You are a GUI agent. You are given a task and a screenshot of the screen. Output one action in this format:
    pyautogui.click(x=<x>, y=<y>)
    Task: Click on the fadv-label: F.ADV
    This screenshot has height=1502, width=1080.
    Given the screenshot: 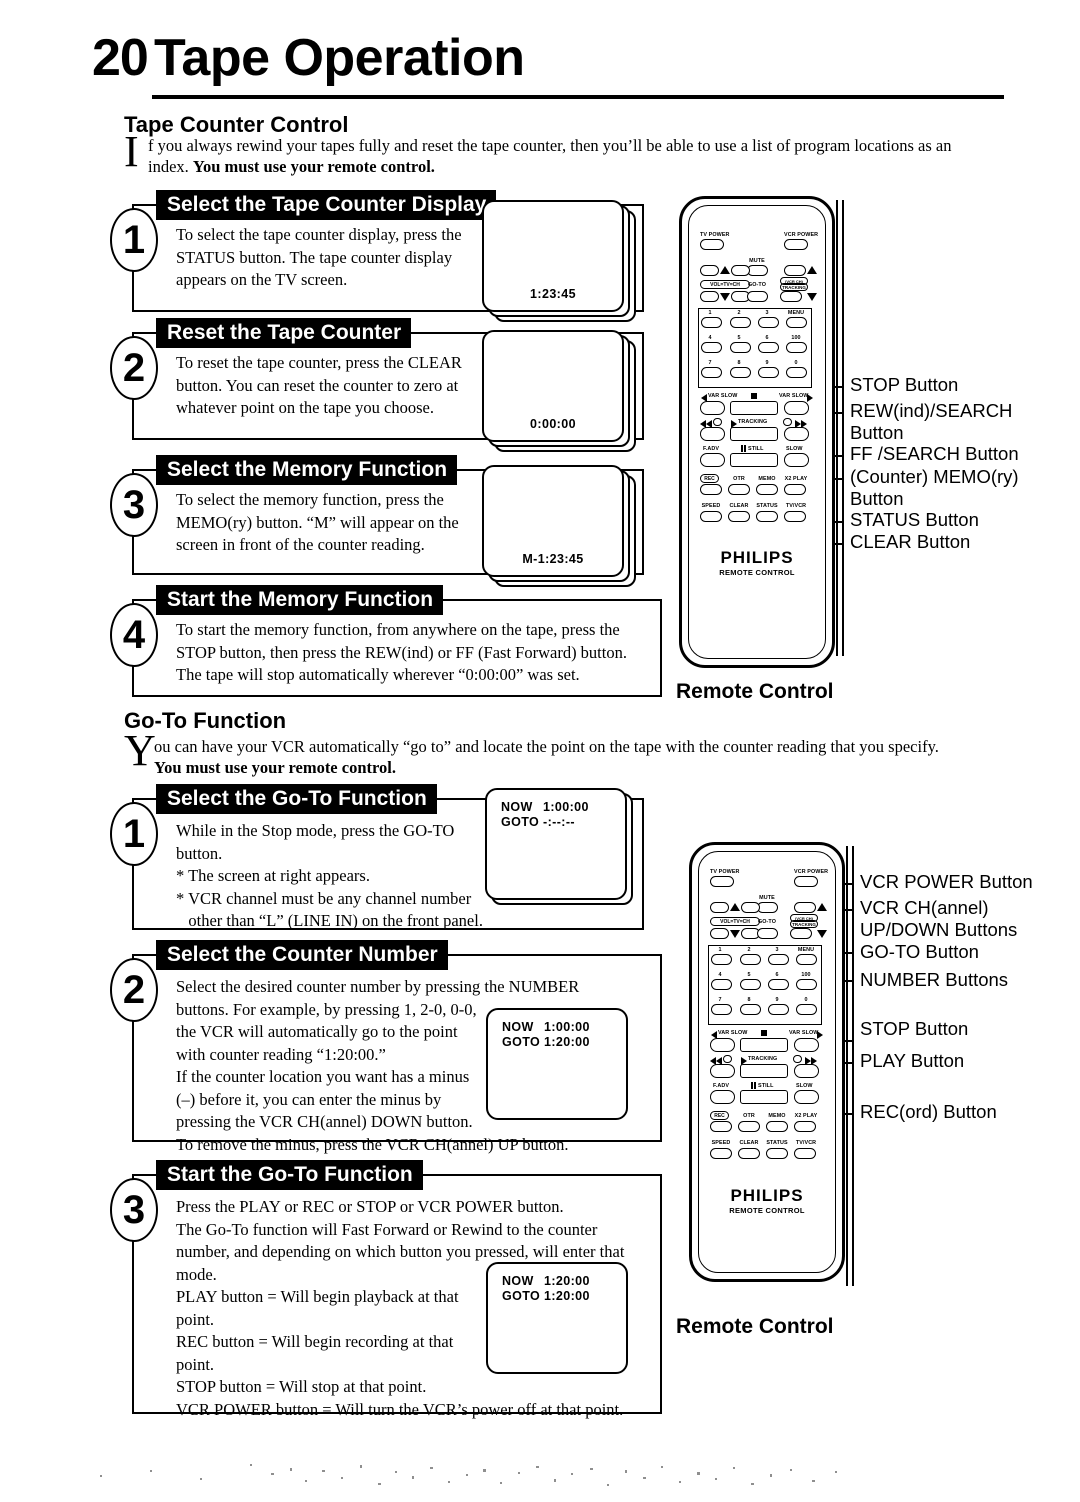 What is the action you would take?
    pyautogui.click(x=711, y=449)
    